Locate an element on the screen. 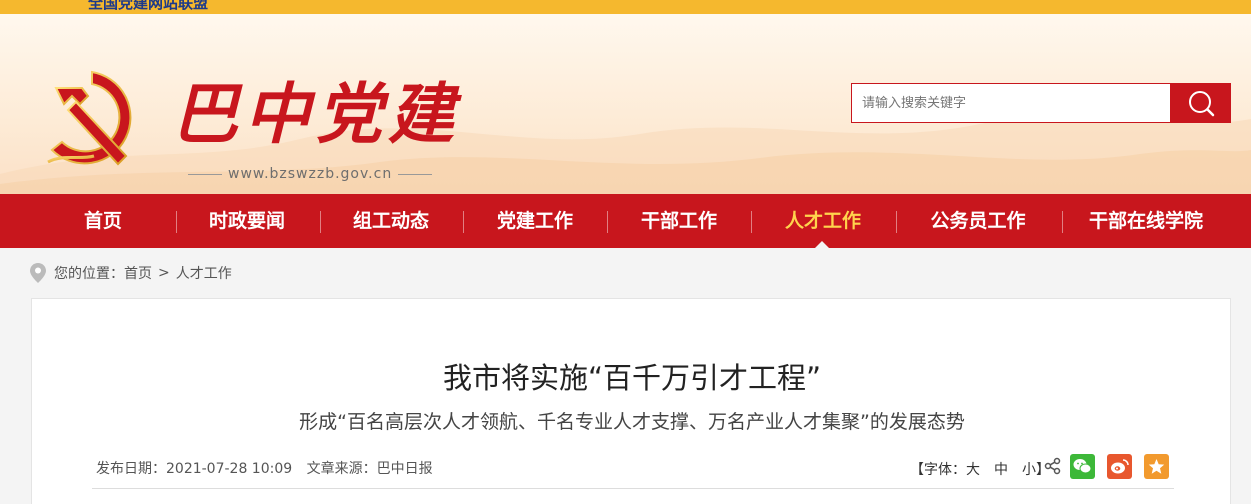  nav-item-cadre-work: 干部工作 is located at coordinates (679, 221).